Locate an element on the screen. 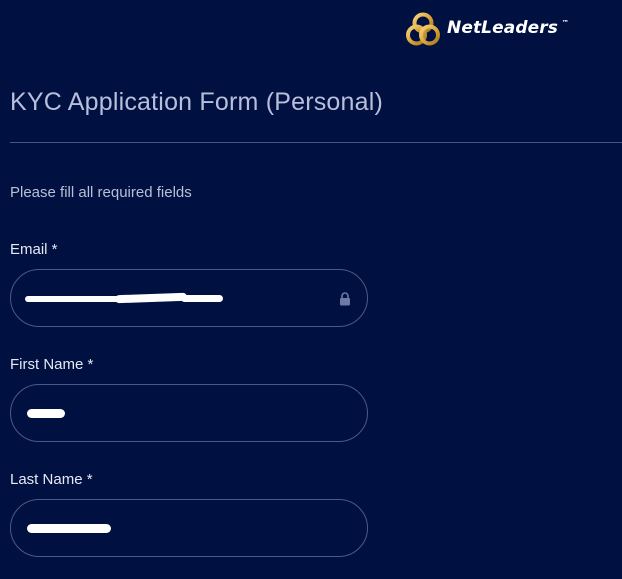 The height and width of the screenshot is (579, 622). first-name-input is located at coordinates (177, 413).